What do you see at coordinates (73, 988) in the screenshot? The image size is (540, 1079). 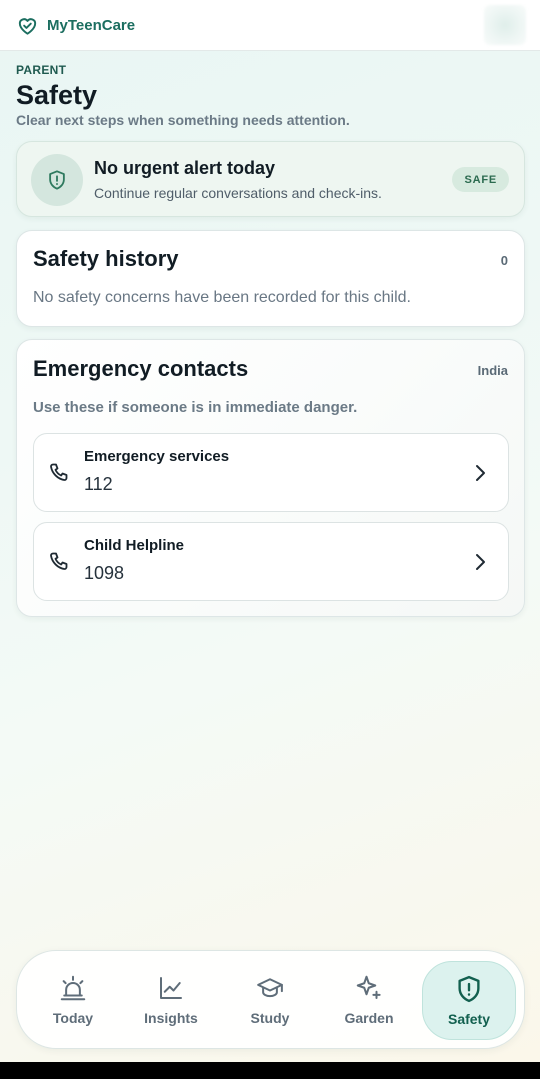 I see `alarm-bell-icon` at bounding box center [73, 988].